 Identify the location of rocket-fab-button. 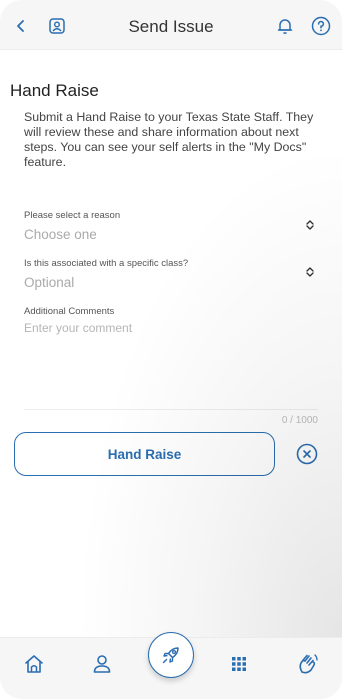
(171, 655).